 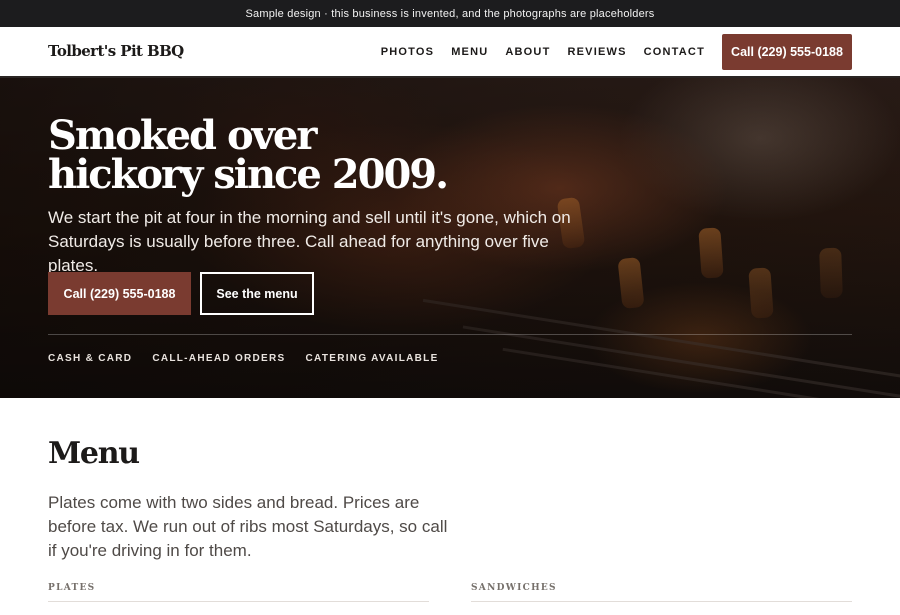 I want to click on brand-logo: Tolbert's Pit BBQ, so click(x=116, y=51).